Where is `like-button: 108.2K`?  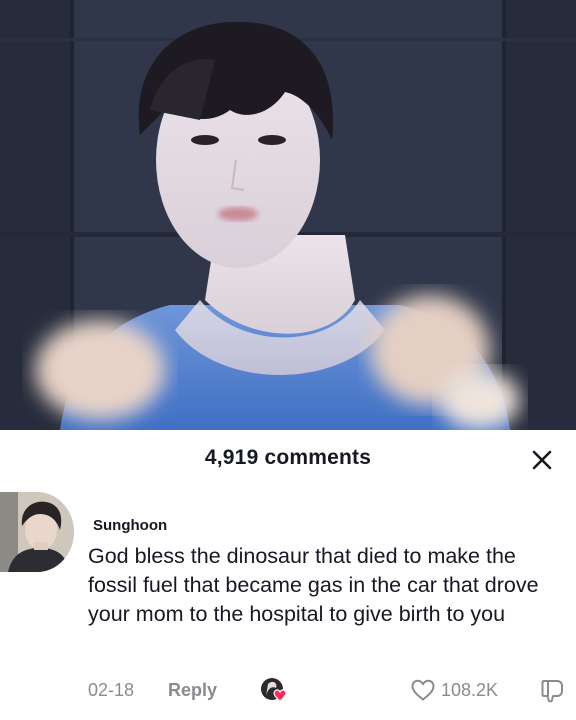
like-button: 108.2K is located at coordinates (470, 691).